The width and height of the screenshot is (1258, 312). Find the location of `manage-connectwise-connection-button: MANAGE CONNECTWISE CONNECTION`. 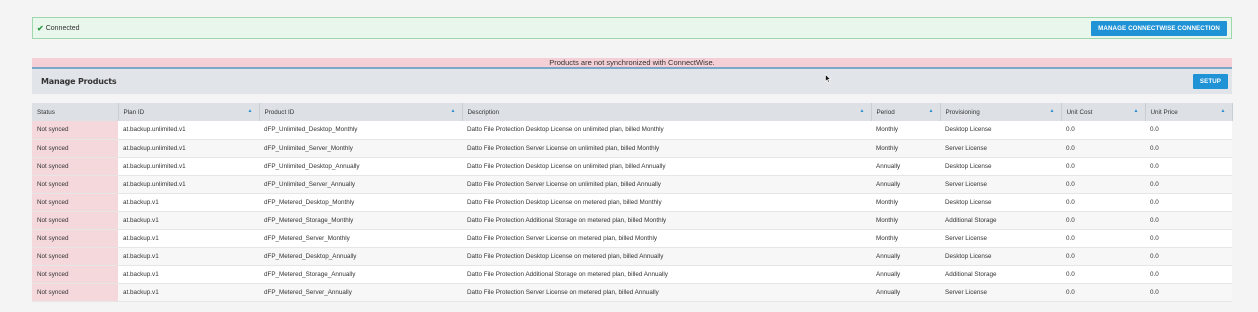

manage-connectwise-connection-button: MANAGE CONNECTWISE CONNECTION is located at coordinates (1159, 28).